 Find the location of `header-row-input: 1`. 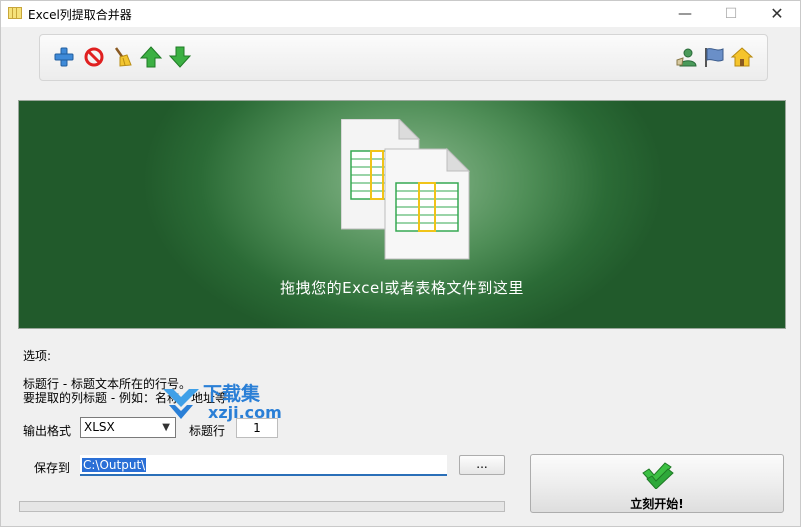

header-row-input: 1 is located at coordinates (257, 428).